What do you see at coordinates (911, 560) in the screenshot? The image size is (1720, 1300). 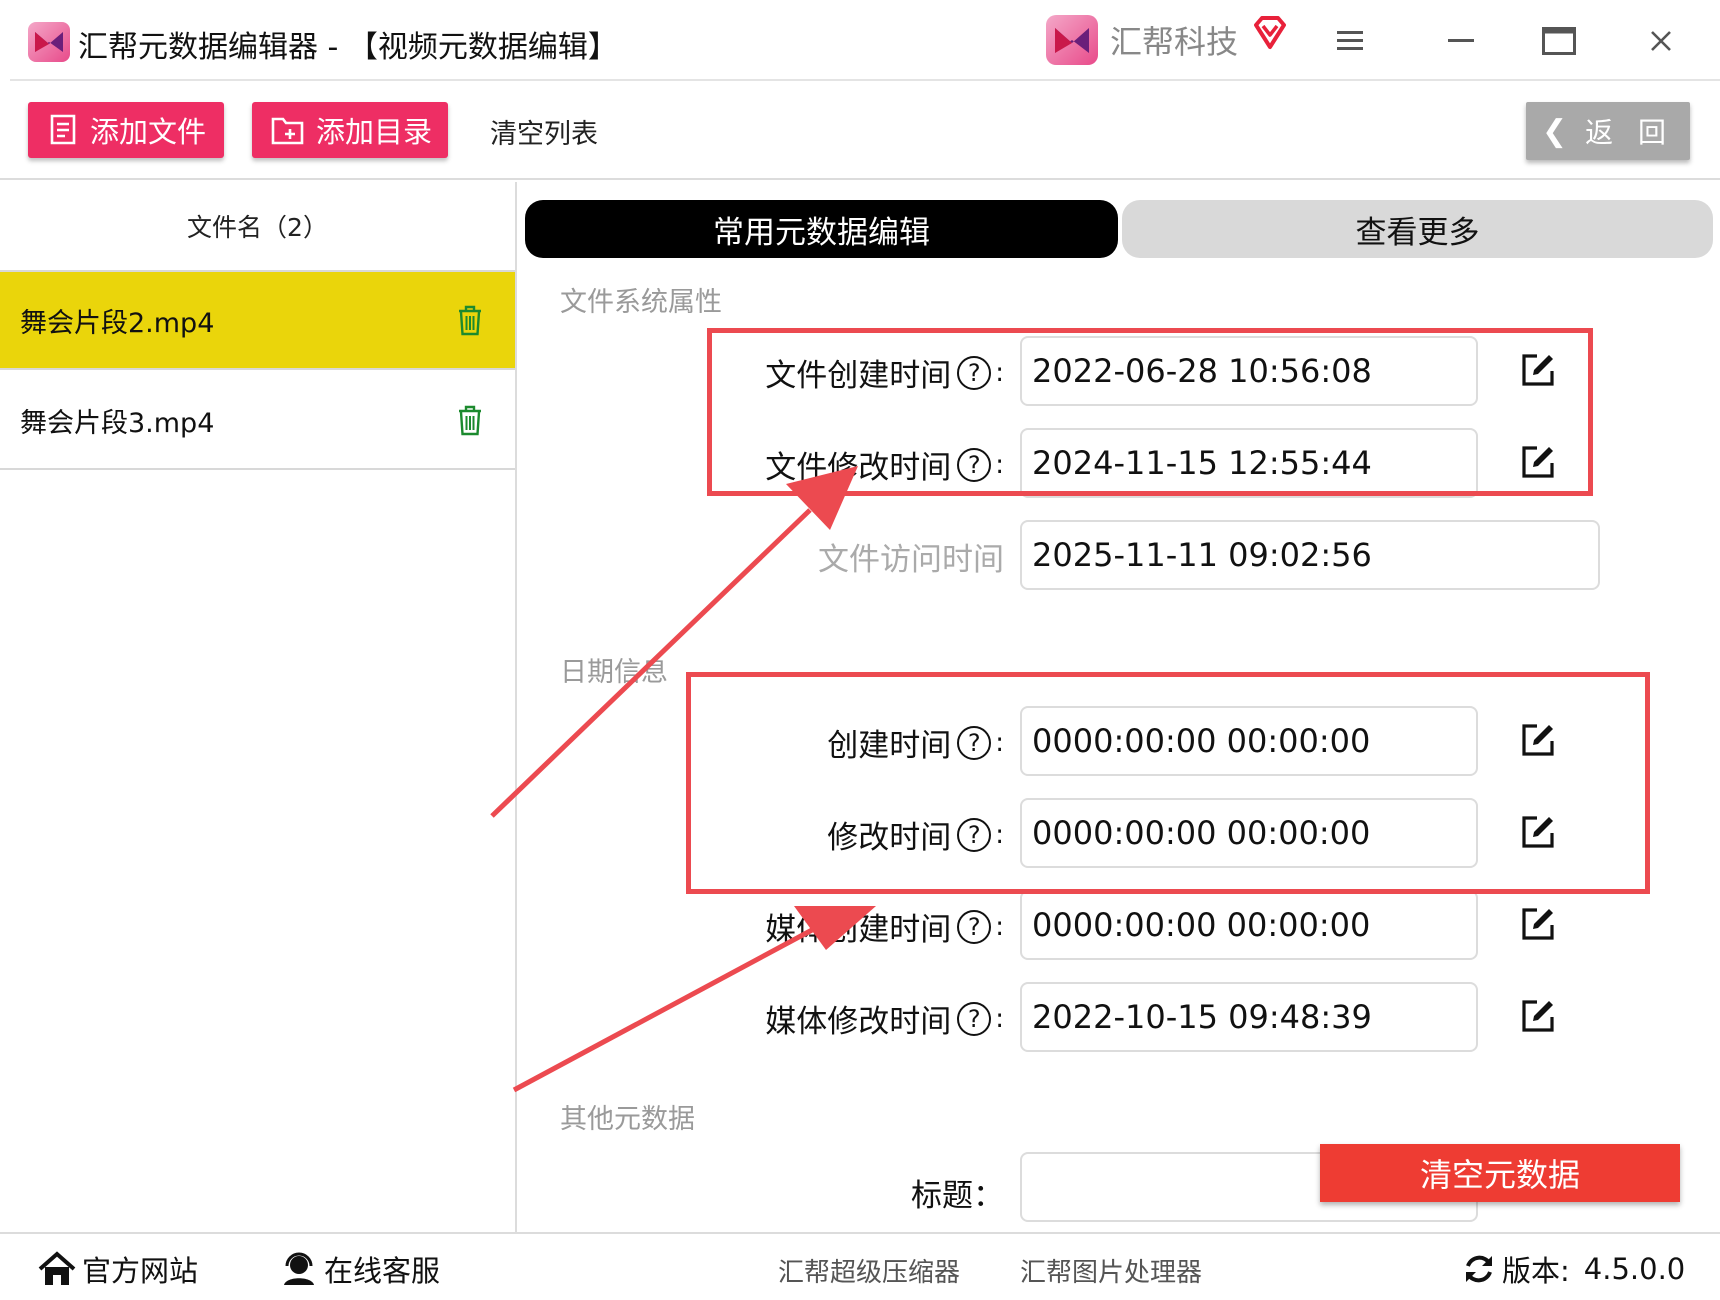 I see `file-accessed-text: 文件访问时间` at bounding box center [911, 560].